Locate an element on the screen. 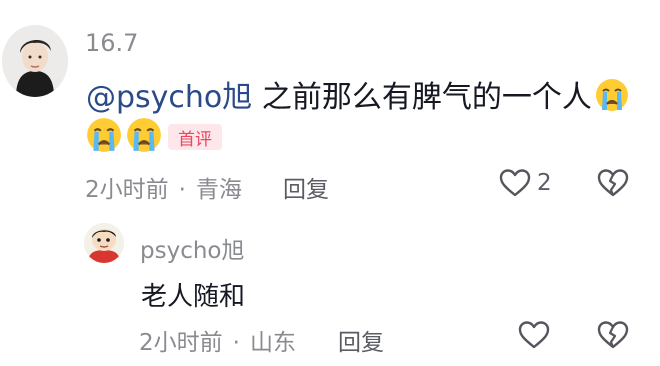 The height and width of the screenshot is (366, 660). comment-body: 之前那么有脾气的一个人 is located at coordinates (422, 97).